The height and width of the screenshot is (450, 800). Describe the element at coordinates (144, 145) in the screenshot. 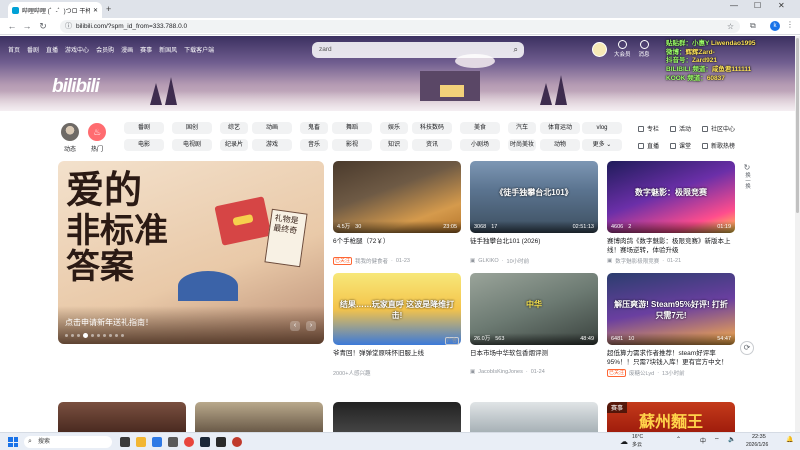

I see `category-chip: 电影` at that location.